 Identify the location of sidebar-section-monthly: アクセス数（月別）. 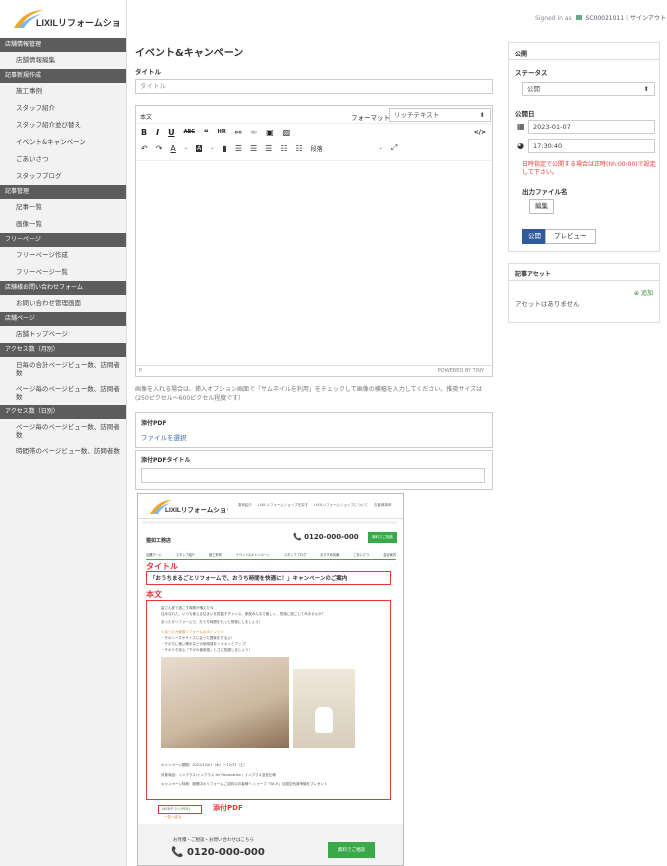
(63, 350).